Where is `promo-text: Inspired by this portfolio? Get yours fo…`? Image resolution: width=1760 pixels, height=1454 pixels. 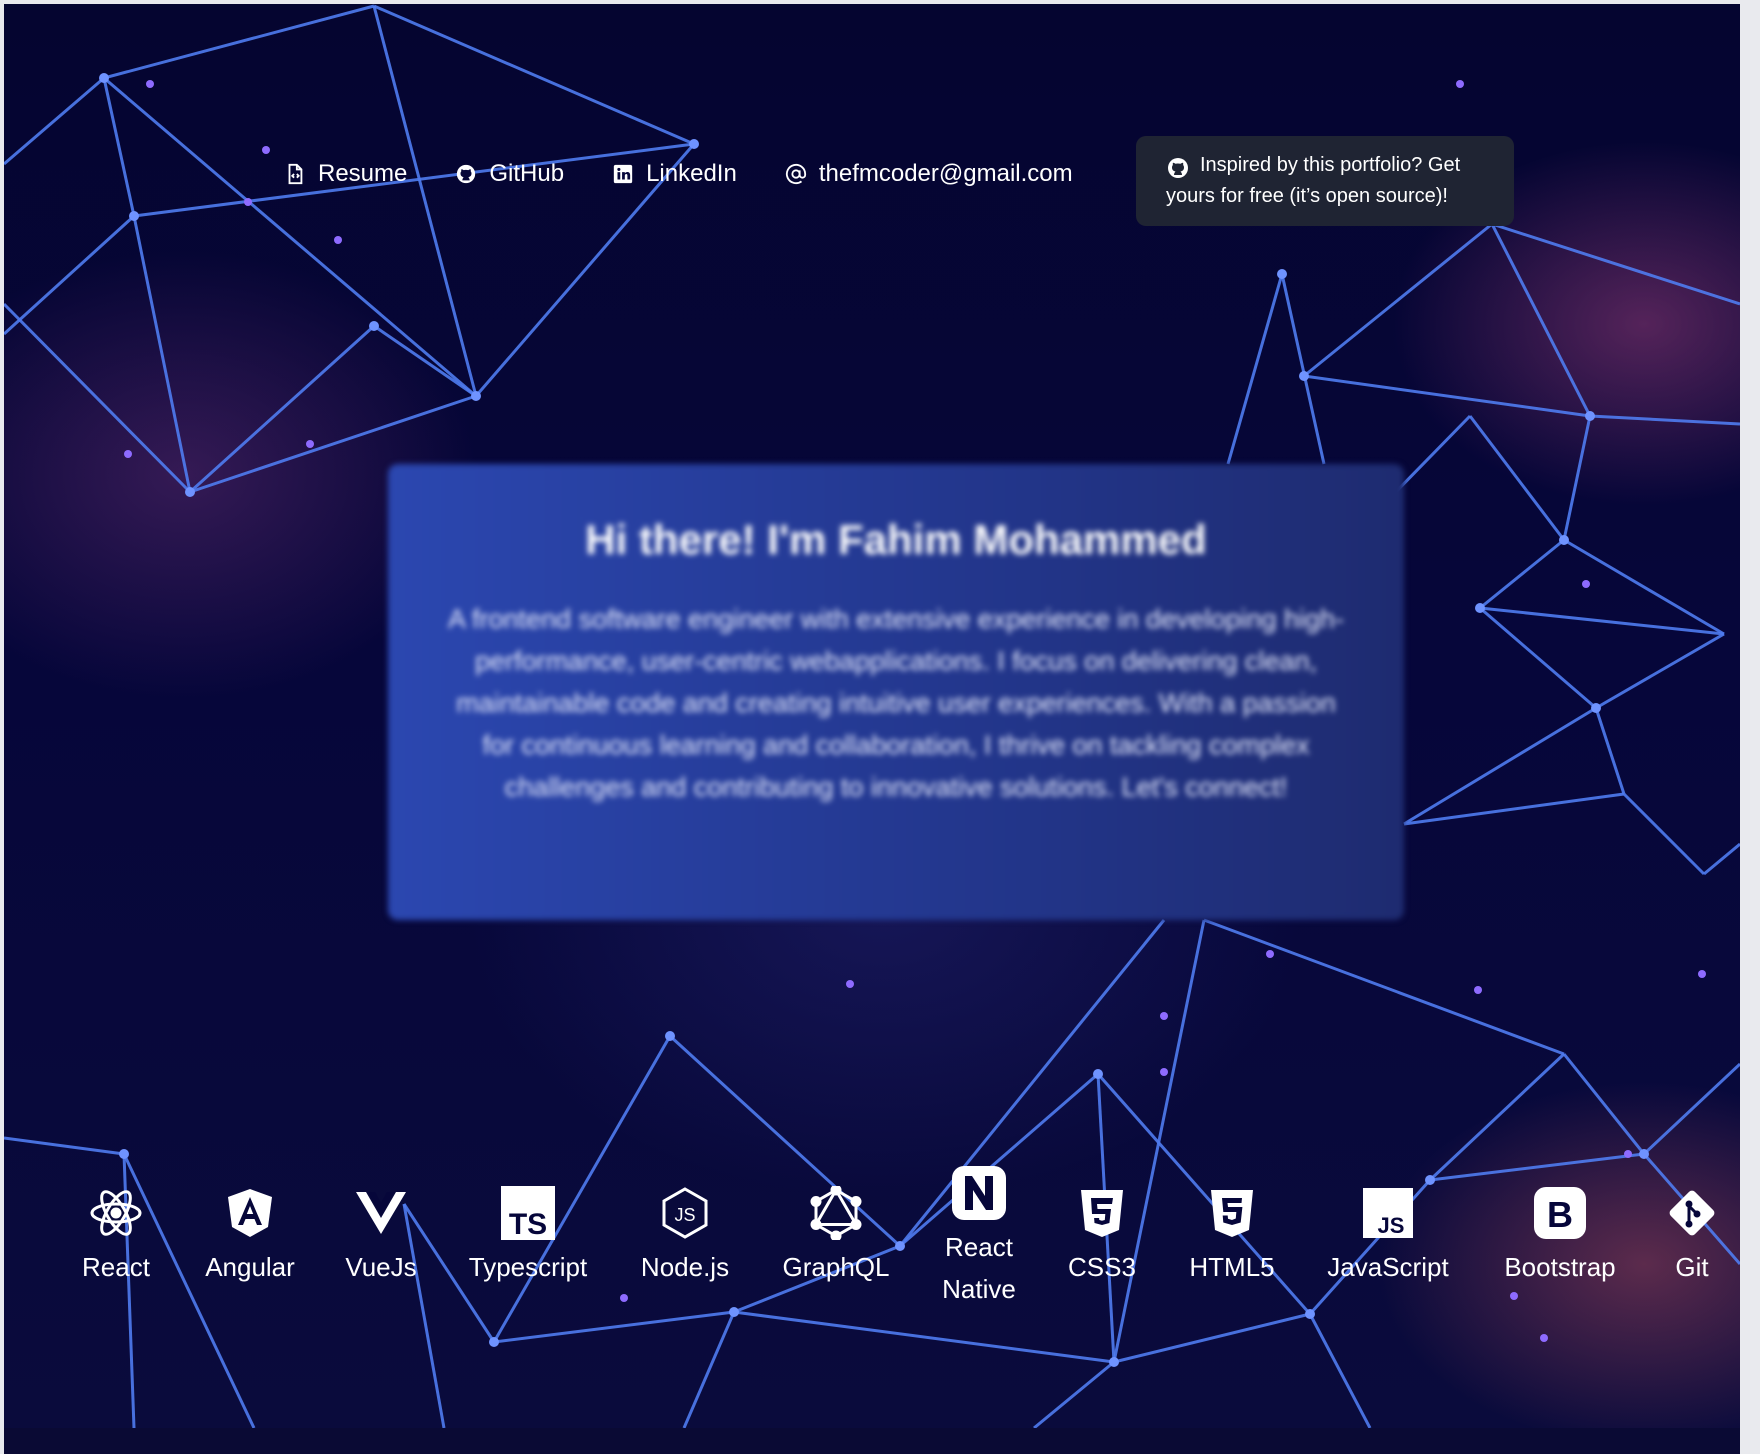
promo-text: Inspired by this portfolio? Get yours fo… is located at coordinates (1313, 180).